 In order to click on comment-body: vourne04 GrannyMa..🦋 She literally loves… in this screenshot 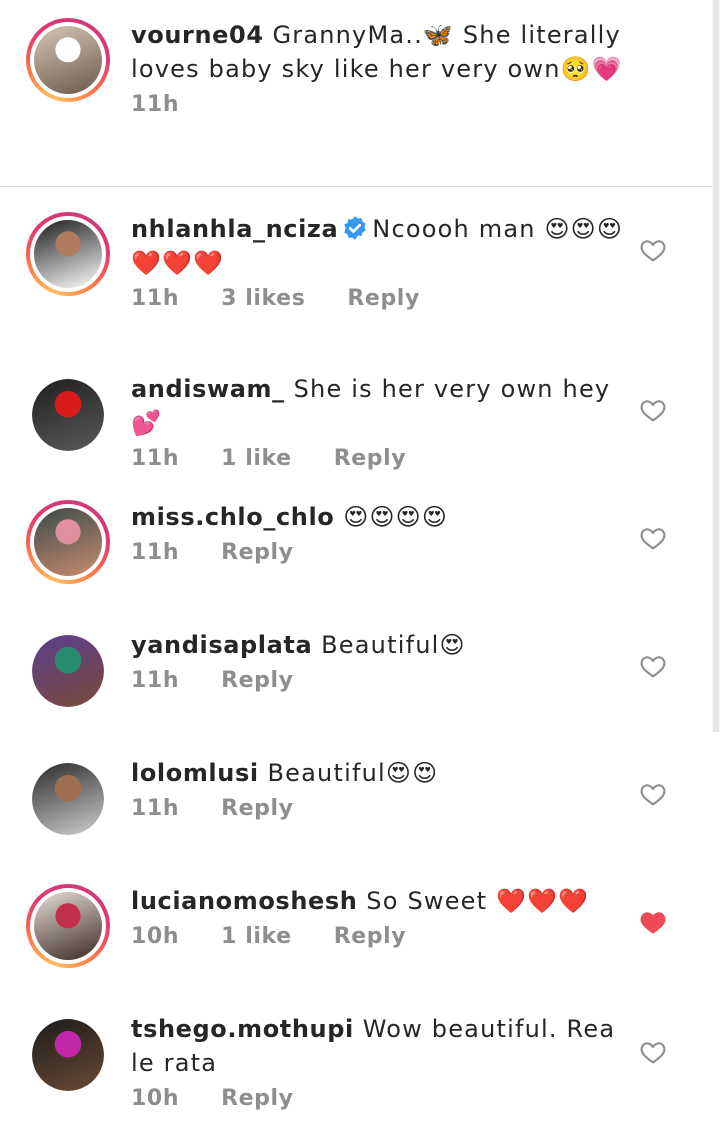, I will do `click(386, 67)`.